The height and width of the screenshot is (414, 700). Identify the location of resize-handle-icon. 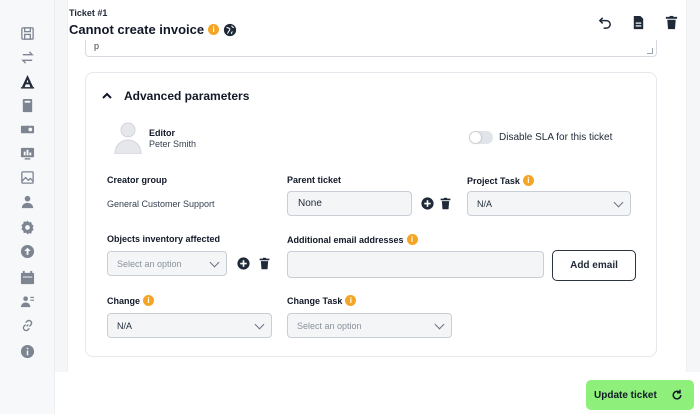
(650, 51).